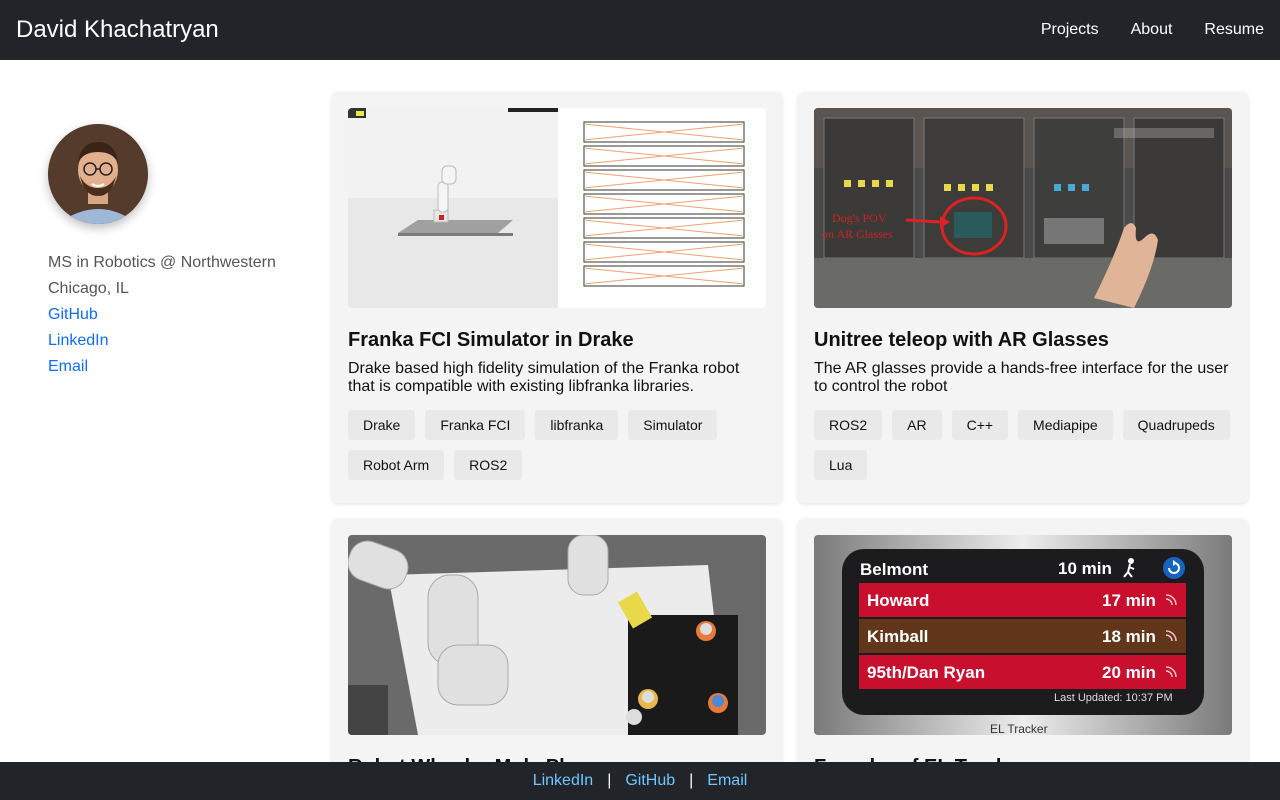 This screenshot has width=1280, height=800. What do you see at coordinates (727, 781) in the screenshot?
I see `footer-email-link: Email` at bounding box center [727, 781].